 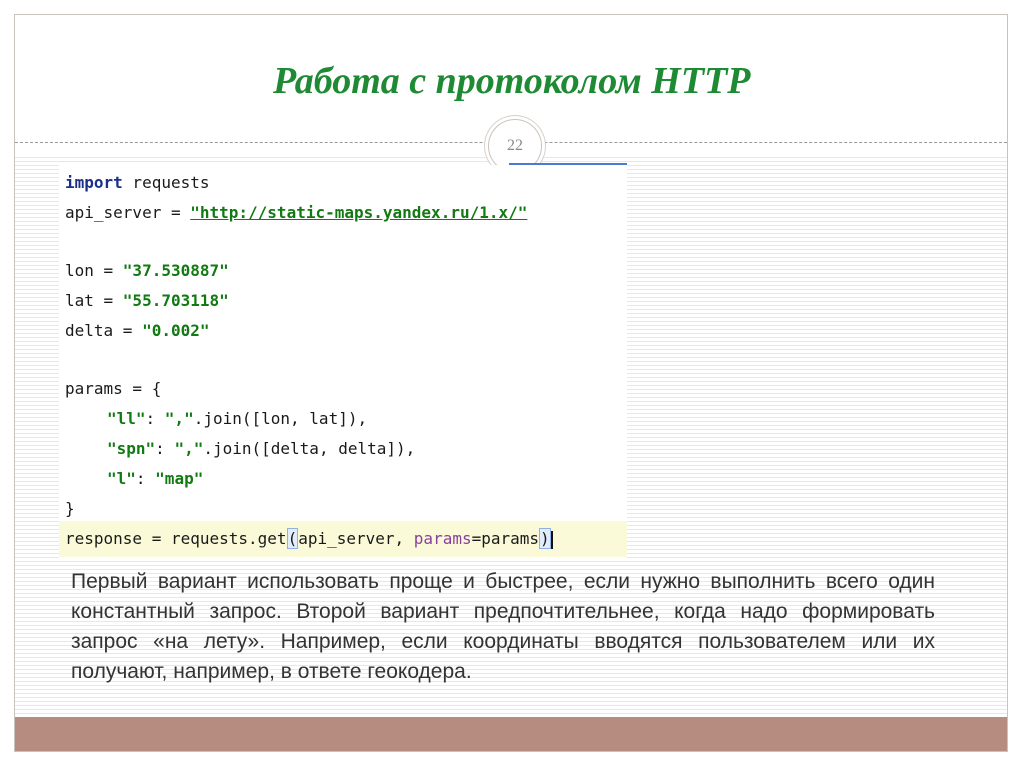 What do you see at coordinates (292, 538) in the screenshot?
I see `matched-paren-open: (` at bounding box center [292, 538].